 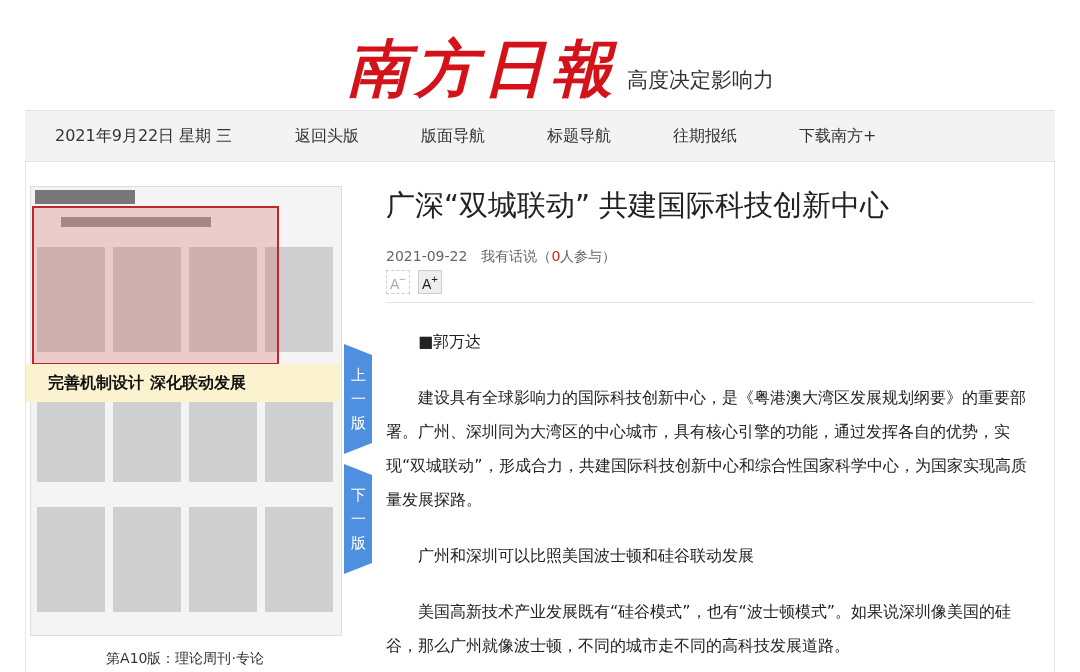 What do you see at coordinates (699, 629) in the screenshot?
I see `article-paragraph: 美国高新技术产业发展既有“硅谷模式”，也有“波士顿模式”。如果说深圳像美国的硅谷，那么广州就像波士顿，不同的城市走不同的高科技发展道路。` at bounding box center [699, 629].